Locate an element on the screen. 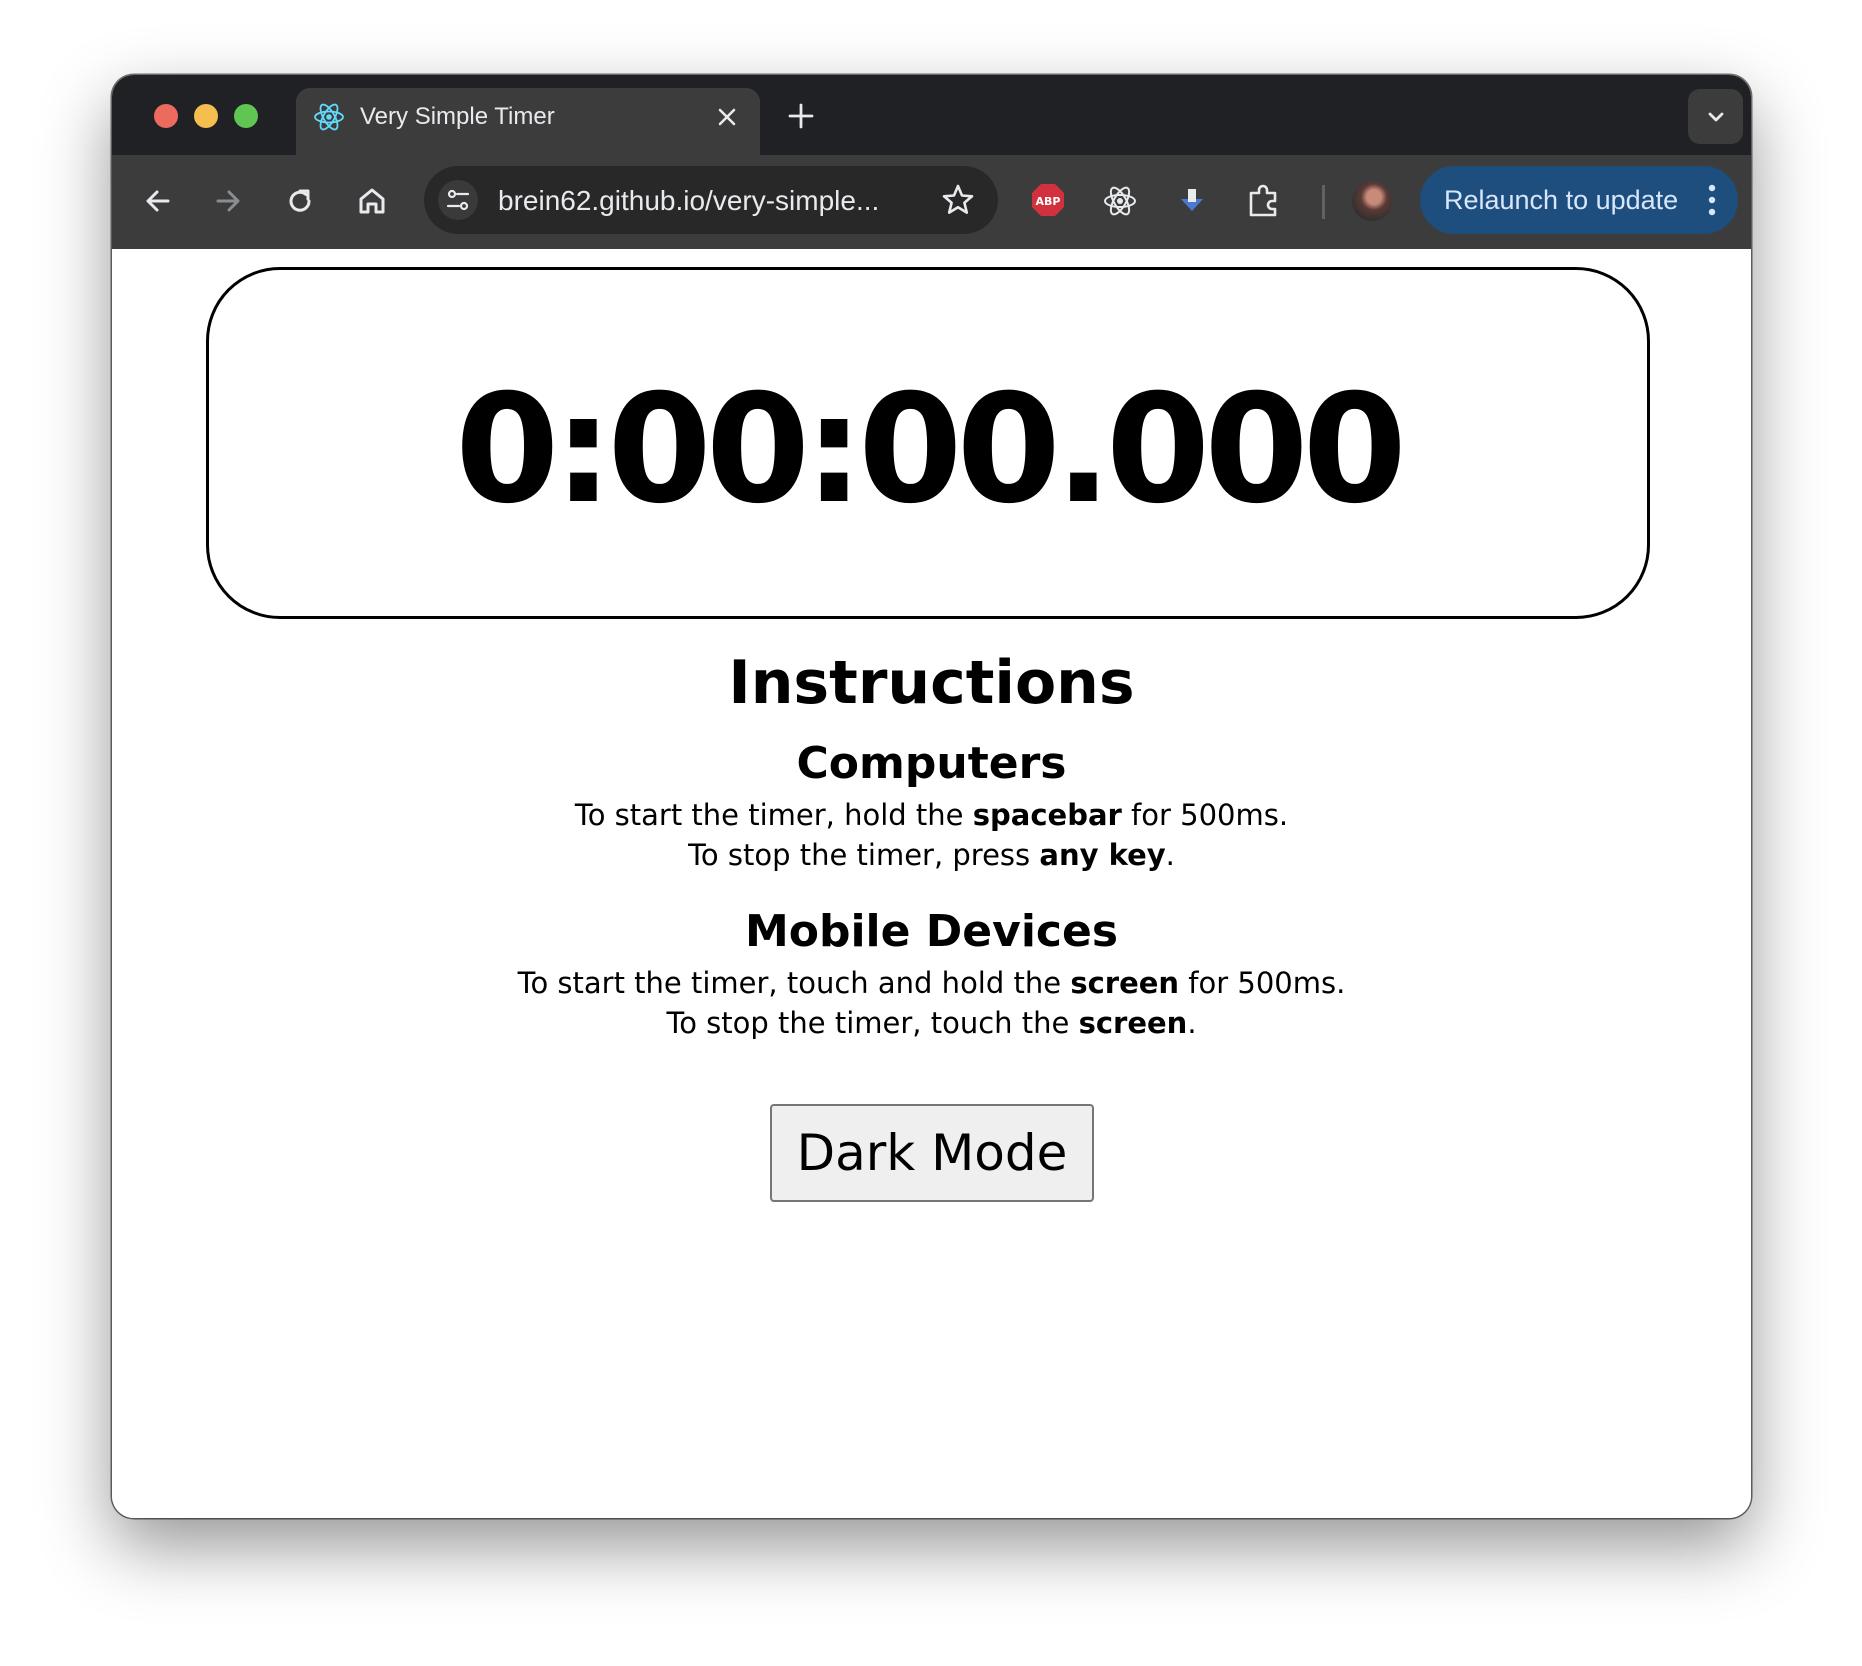 The width and height of the screenshot is (1862, 1666). zoom-window-button is located at coordinates (246, 116).